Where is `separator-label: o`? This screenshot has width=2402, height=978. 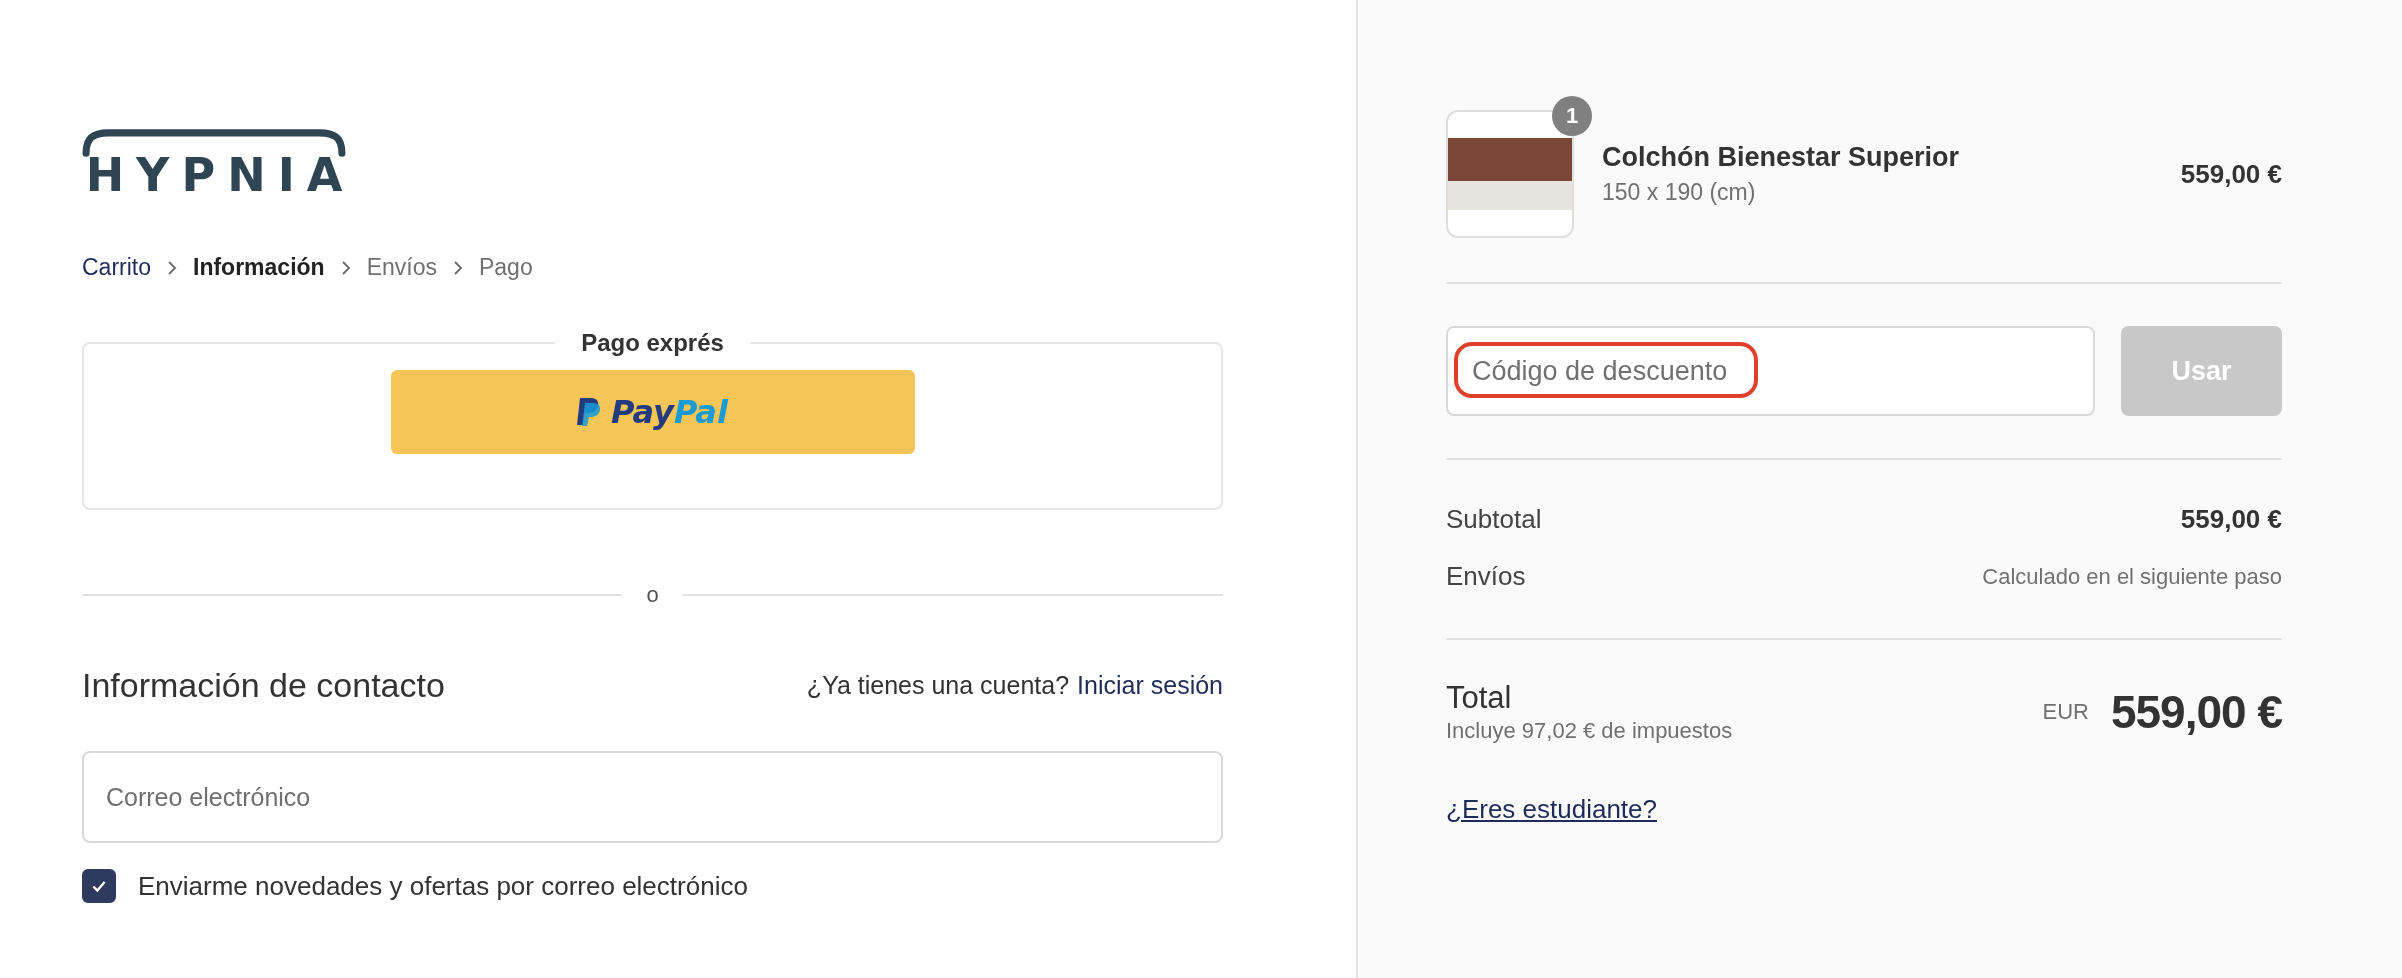 separator-label: o is located at coordinates (652, 595).